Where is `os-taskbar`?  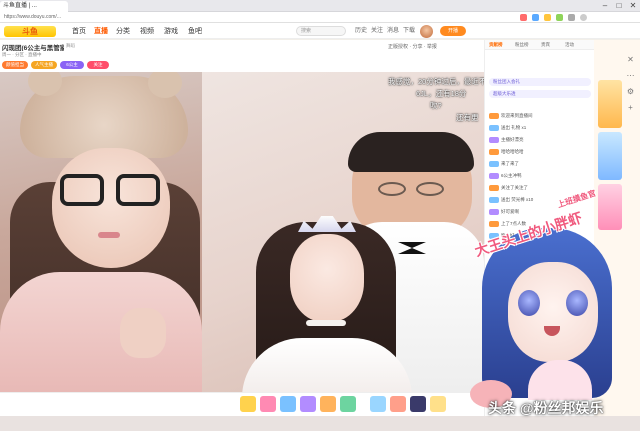
os-taskbar is located at coordinates (320, 423).